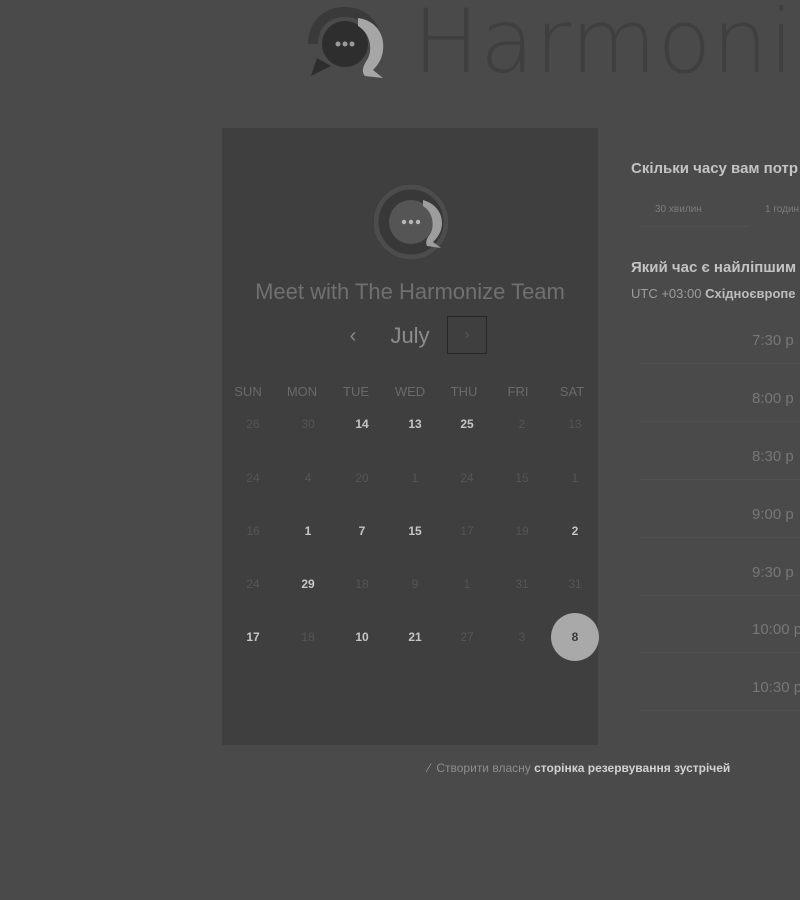  I want to click on time-slot: 9:30 p, so click(720, 574).